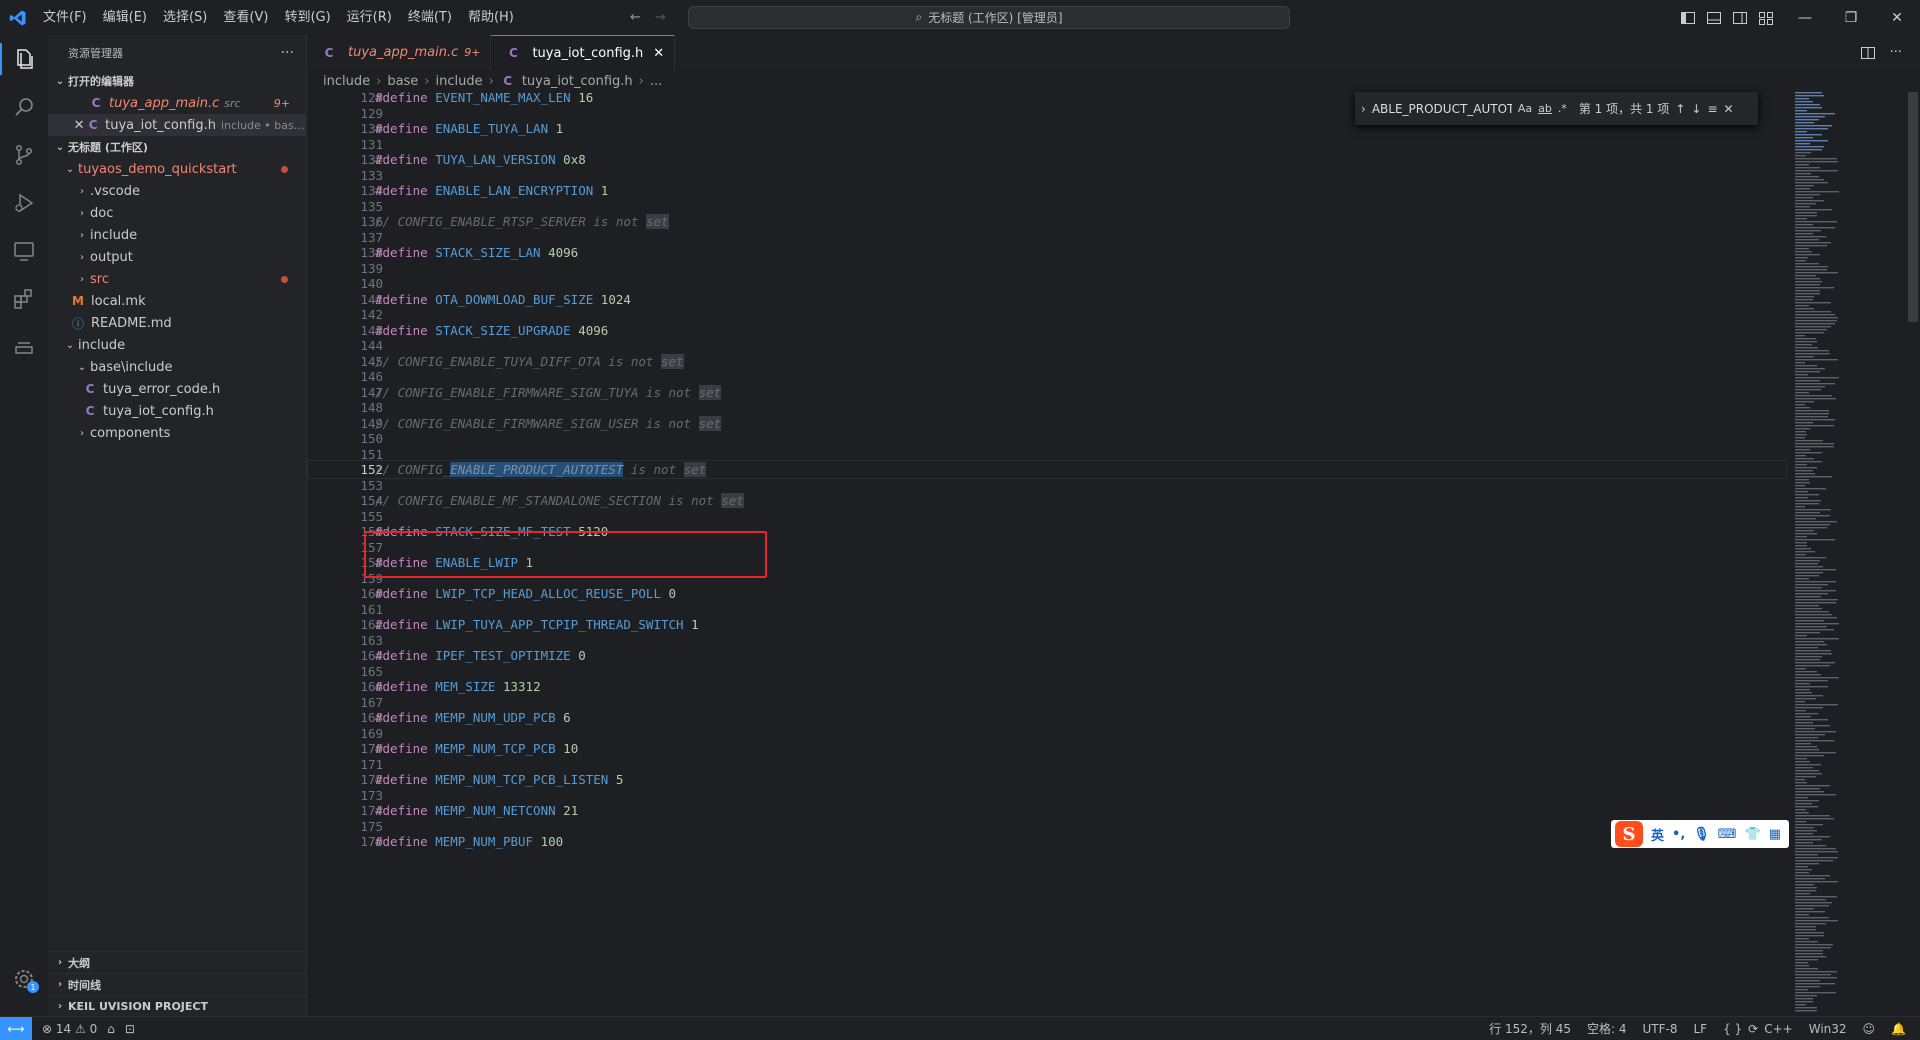 Image resolution: width=1920 pixels, height=1040 pixels. I want to click on menu-item: 运行(R), so click(369, 18).